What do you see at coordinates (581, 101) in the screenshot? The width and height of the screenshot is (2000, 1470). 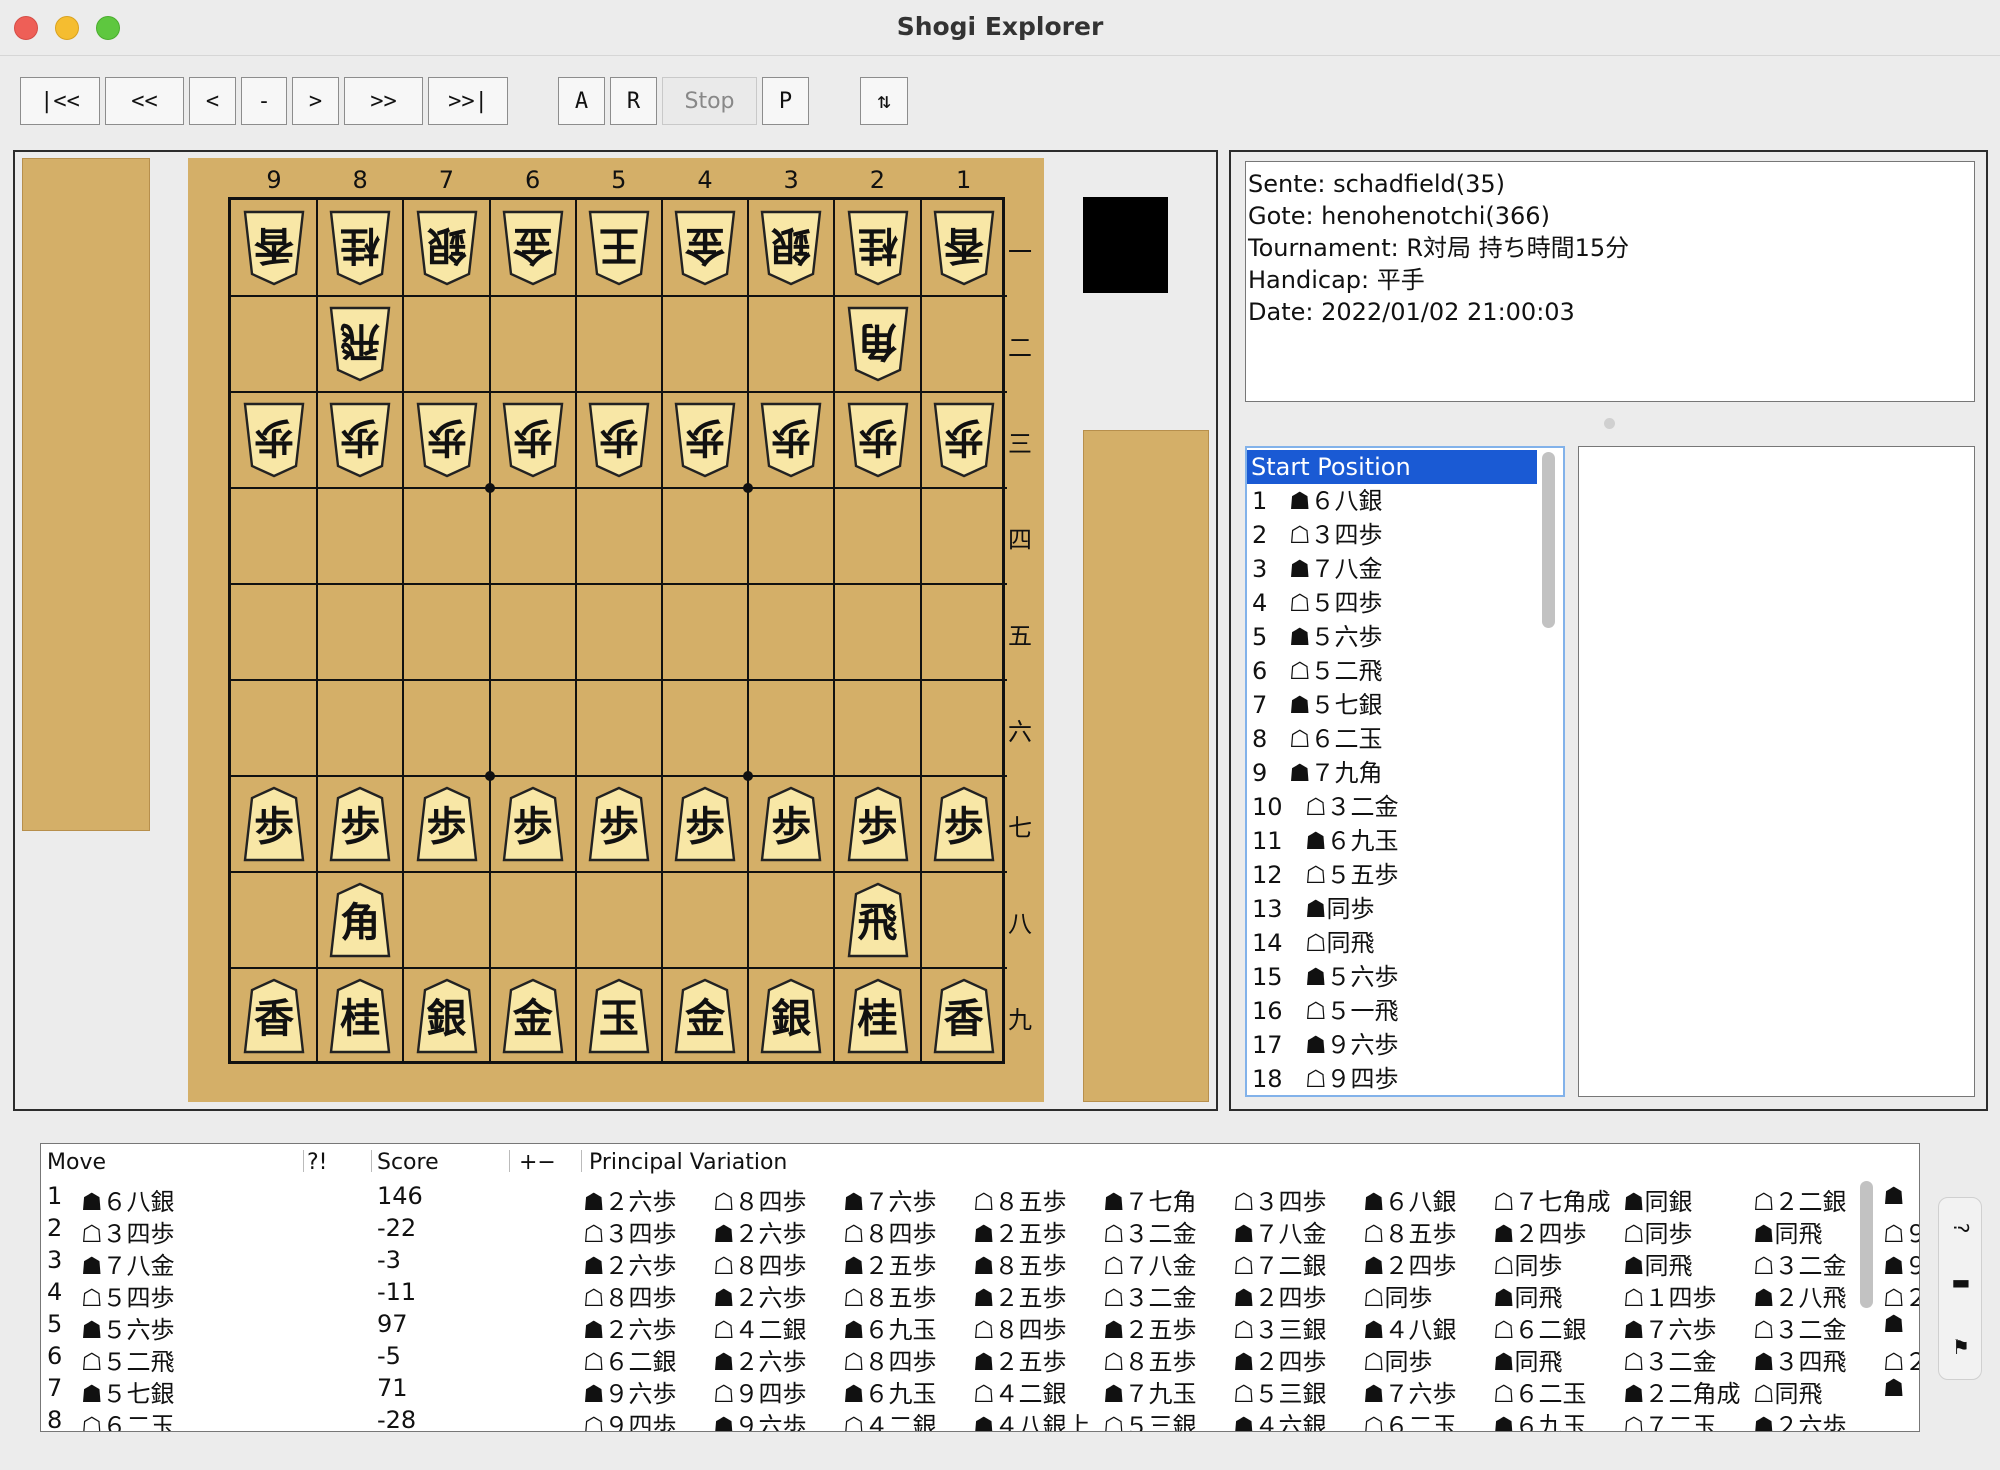 I see `a-button: A` at bounding box center [581, 101].